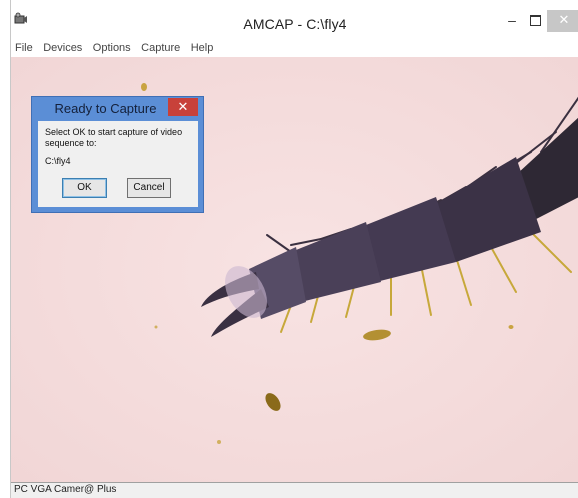  What do you see at coordinates (294, 490) in the screenshot?
I see `status-bar: PC VGA Camer@ Plus` at bounding box center [294, 490].